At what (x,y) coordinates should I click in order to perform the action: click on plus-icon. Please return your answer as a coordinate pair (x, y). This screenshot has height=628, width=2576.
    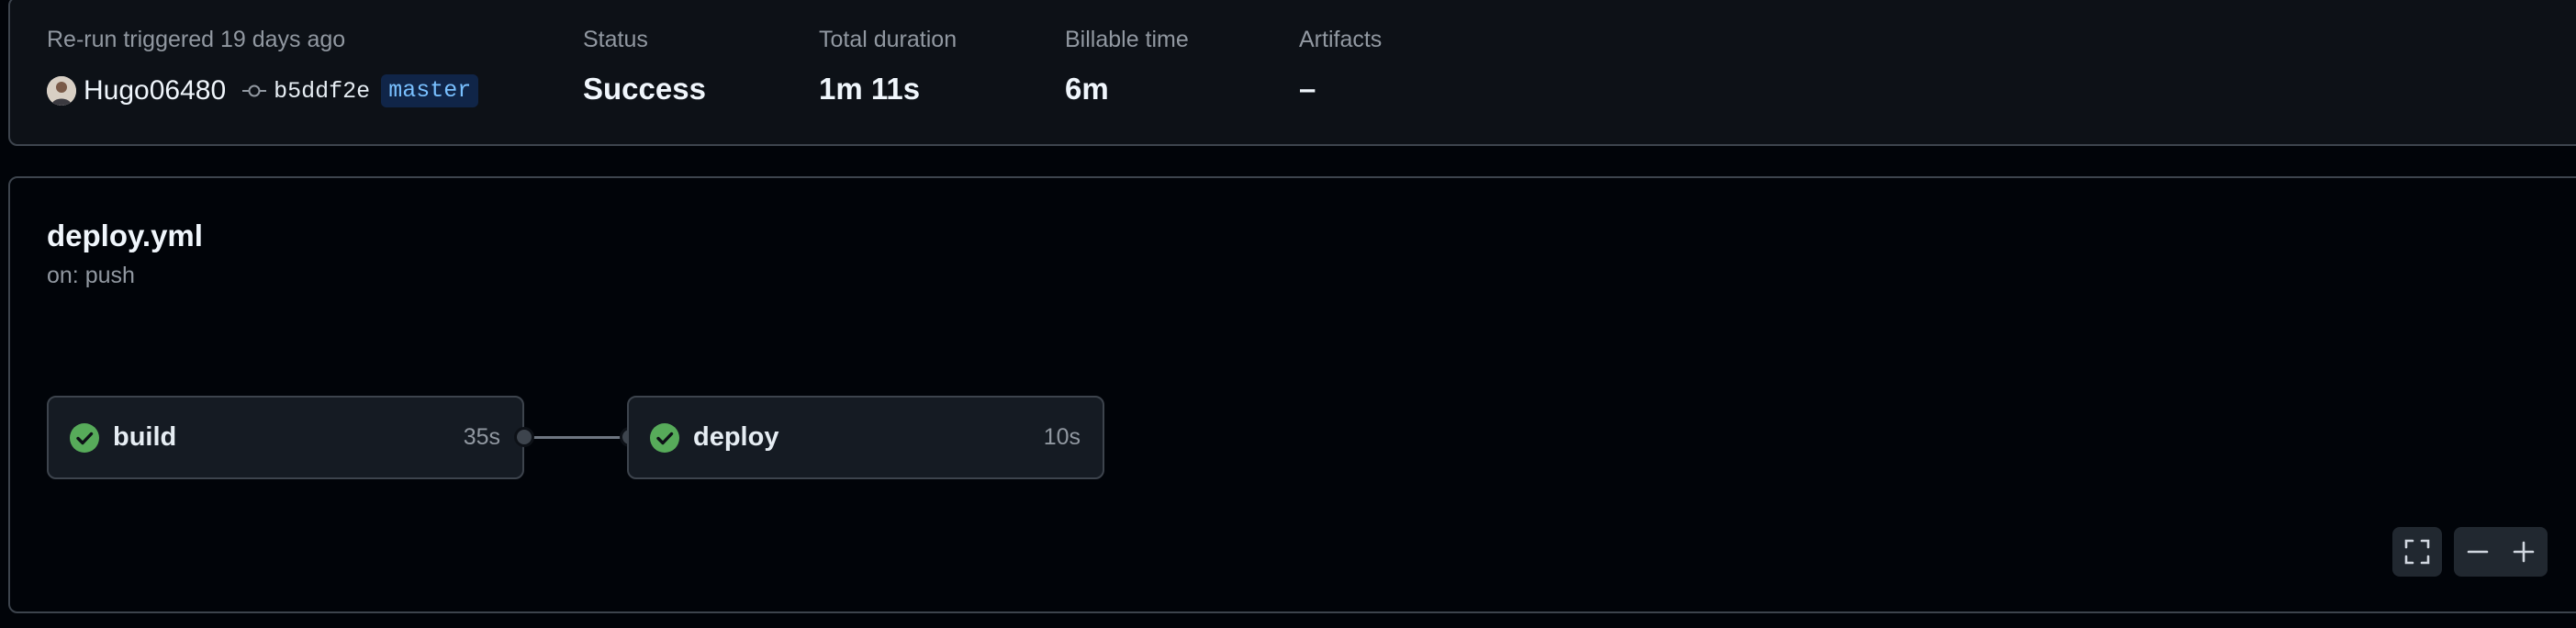
    Looking at the image, I should click on (2524, 552).